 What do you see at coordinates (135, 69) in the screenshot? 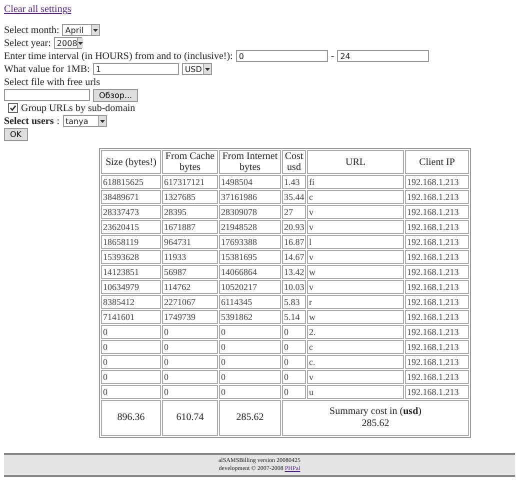
I see `value-field: 1` at bounding box center [135, 69].